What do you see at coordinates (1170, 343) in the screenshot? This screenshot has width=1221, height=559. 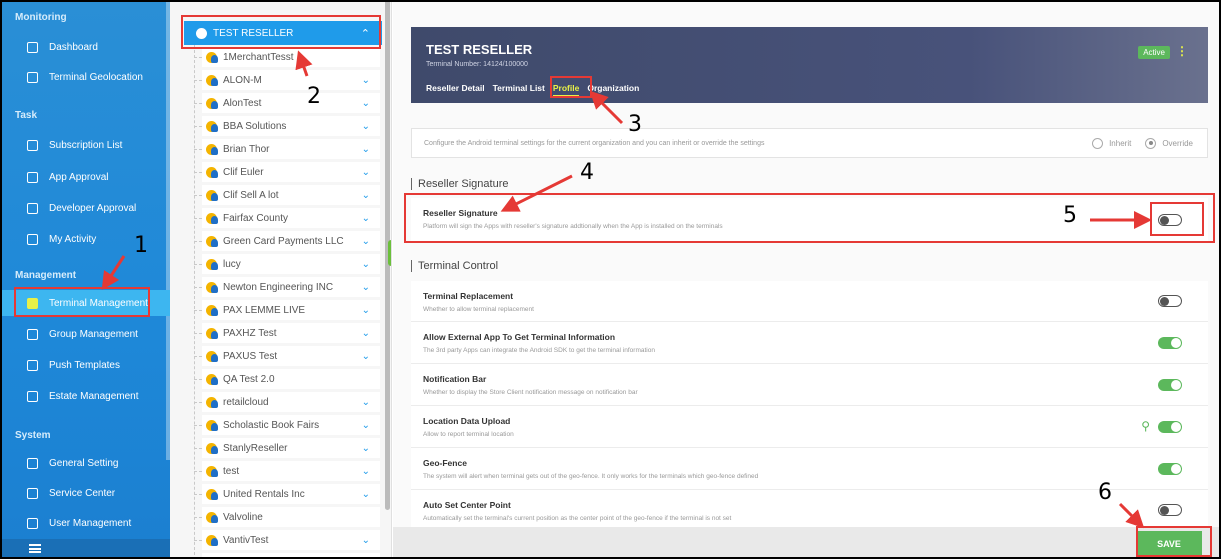 I see `external-app-toggle` at bounding box center [1170, 343].